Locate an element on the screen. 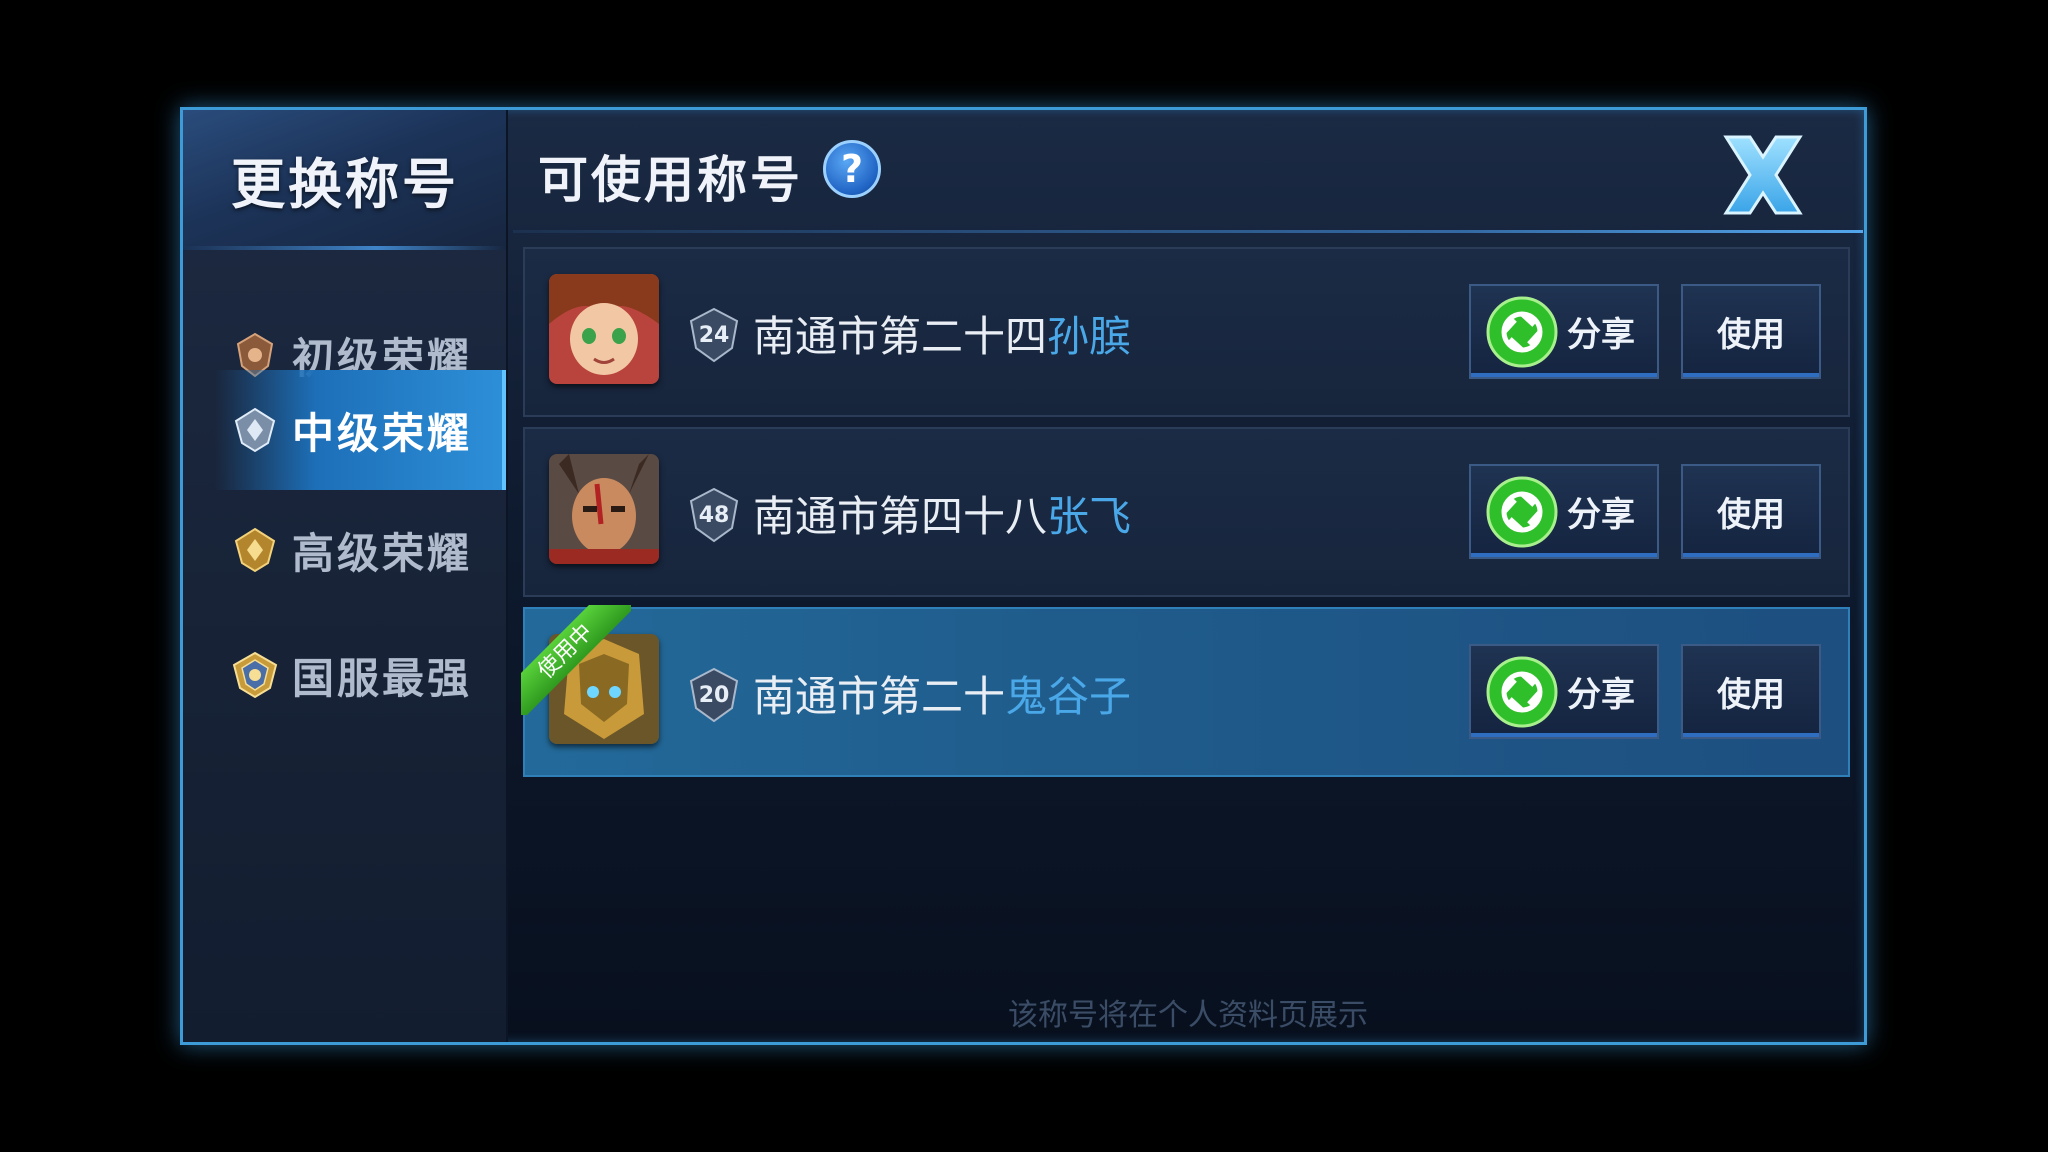  rank-number: 20 is located at coordinates (714, 695).